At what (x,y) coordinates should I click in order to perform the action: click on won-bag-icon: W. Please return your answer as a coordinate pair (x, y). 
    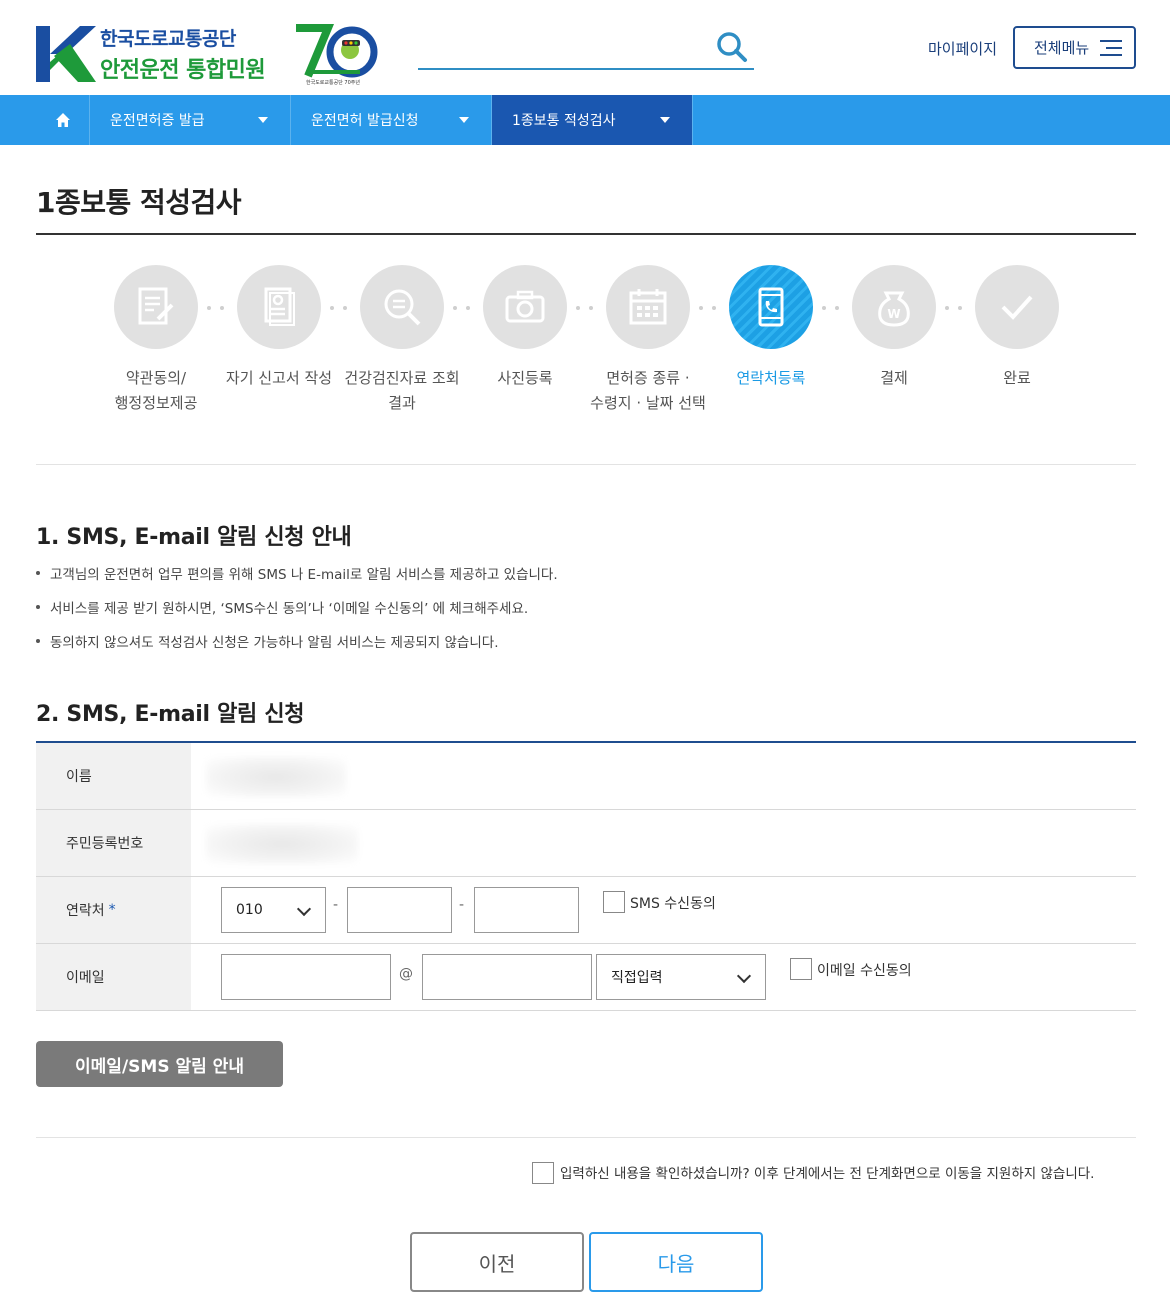
    Looking at the image, I should click on (894, 309).